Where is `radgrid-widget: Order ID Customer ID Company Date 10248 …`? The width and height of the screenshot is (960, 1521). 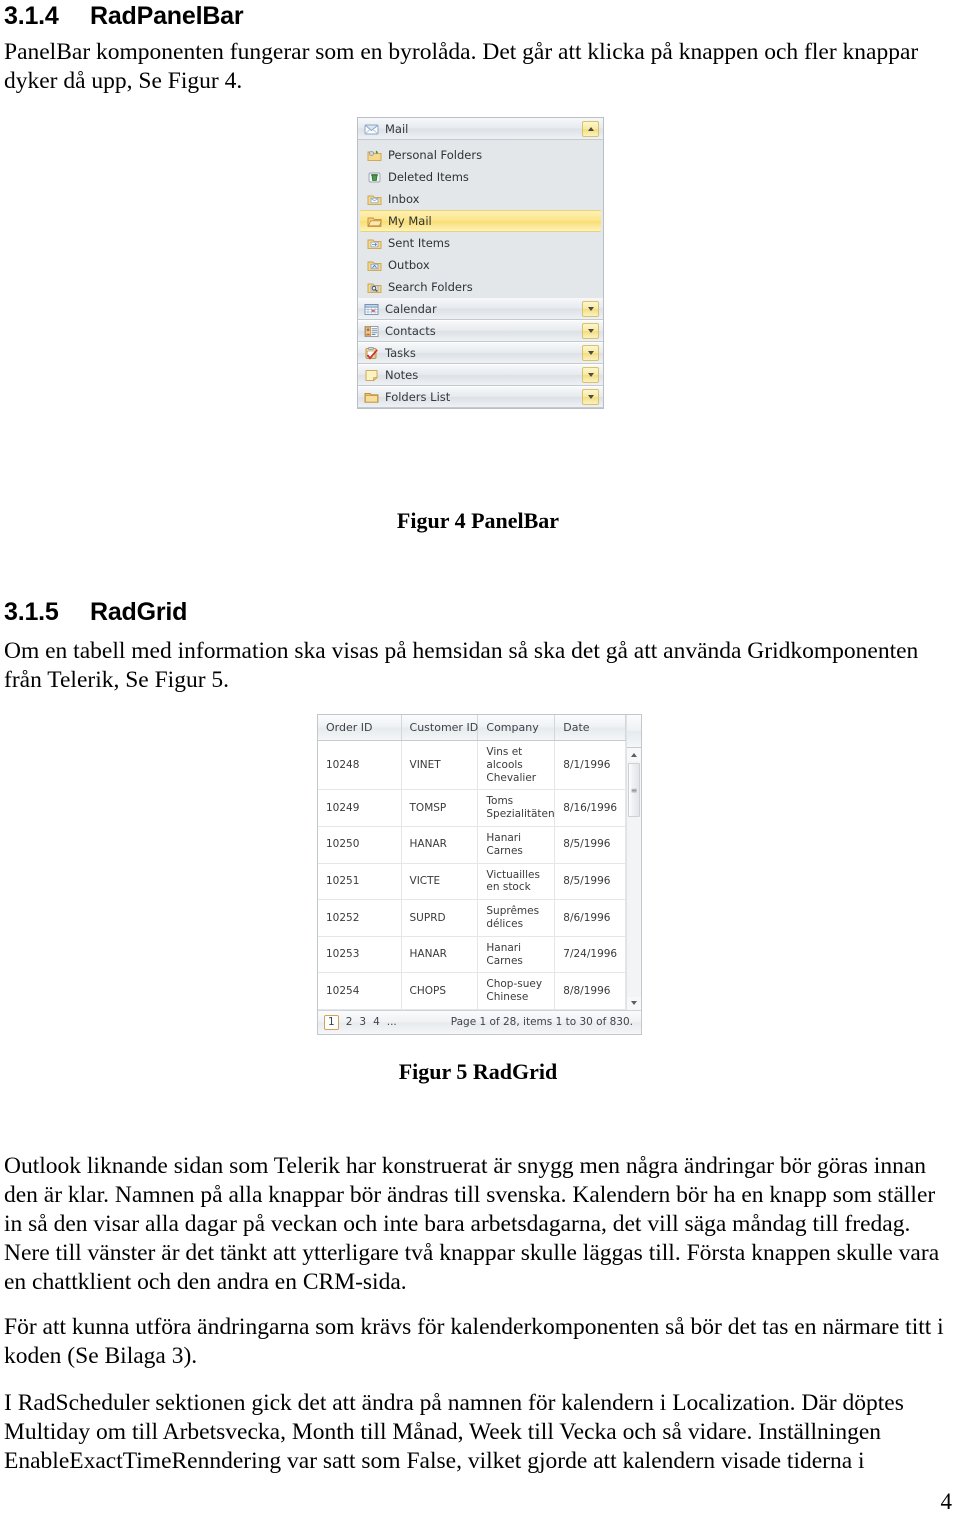 radgrid-widget: Order ID Customer ID Company Date 10248 … is located at coordinates (479, 874).